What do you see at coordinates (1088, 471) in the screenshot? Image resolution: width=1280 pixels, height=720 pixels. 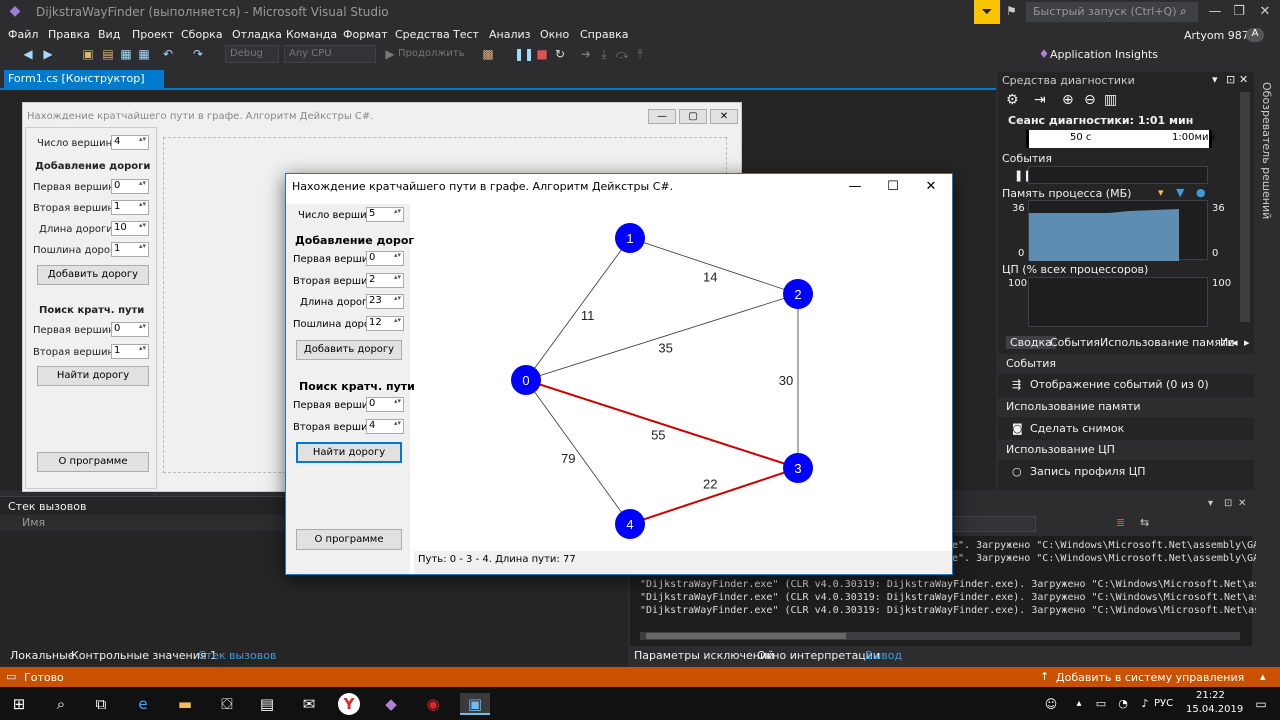 I see `record-cpu-profile-button: Запись профиля ЦП` at bounding box center [1088, 471].